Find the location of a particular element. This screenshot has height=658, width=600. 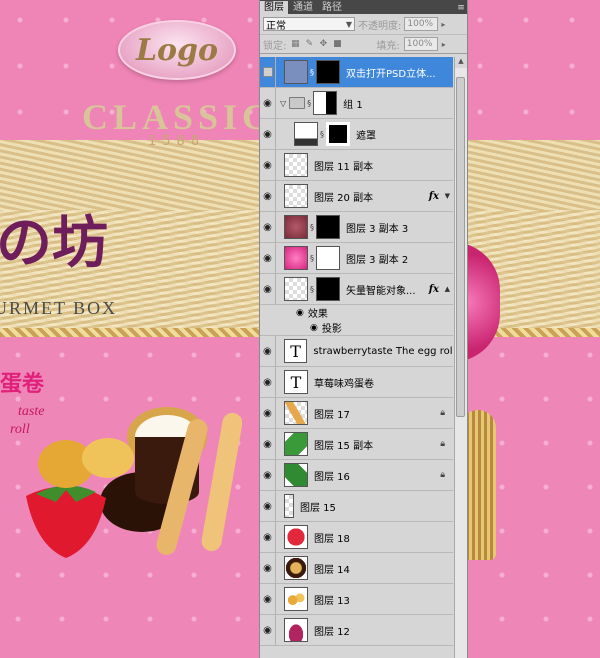

opacity-arrow-icon: ▸ is located at coordinates (443, 24).